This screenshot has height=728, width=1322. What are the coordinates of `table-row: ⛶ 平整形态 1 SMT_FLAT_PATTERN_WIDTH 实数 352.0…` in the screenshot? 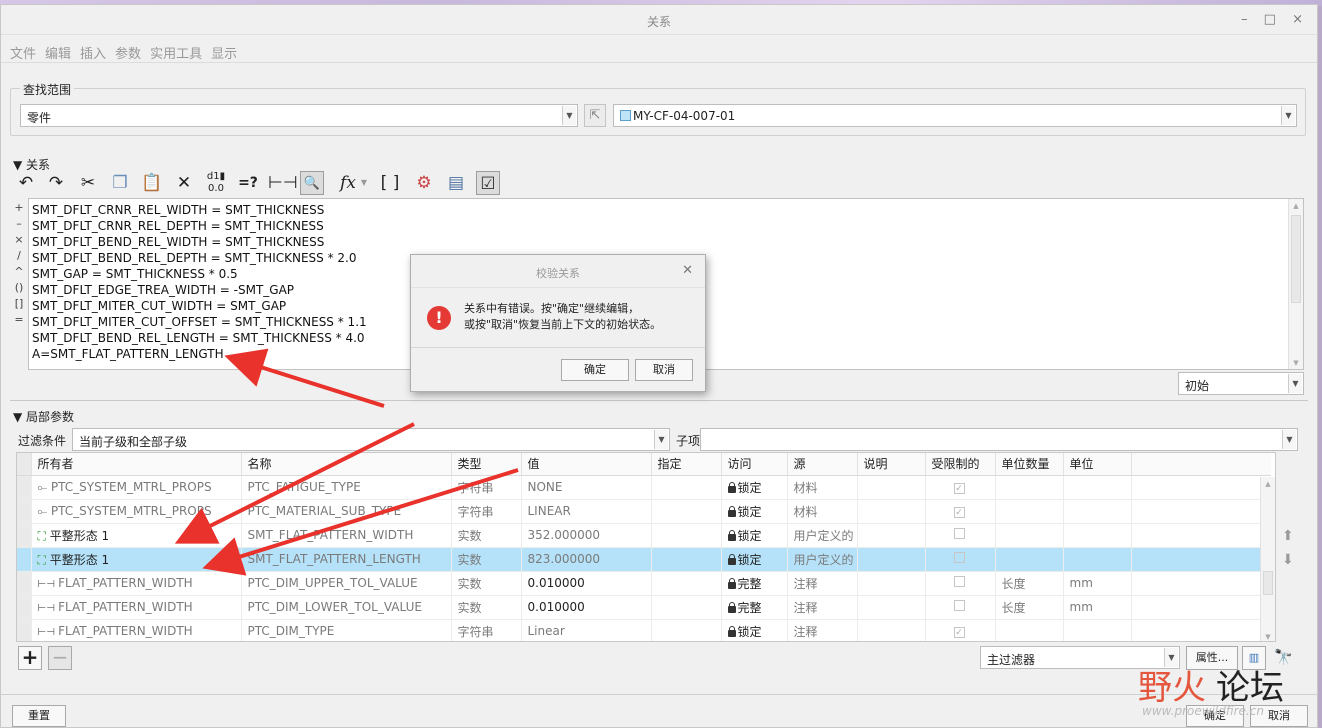 It's located at (644, 535).